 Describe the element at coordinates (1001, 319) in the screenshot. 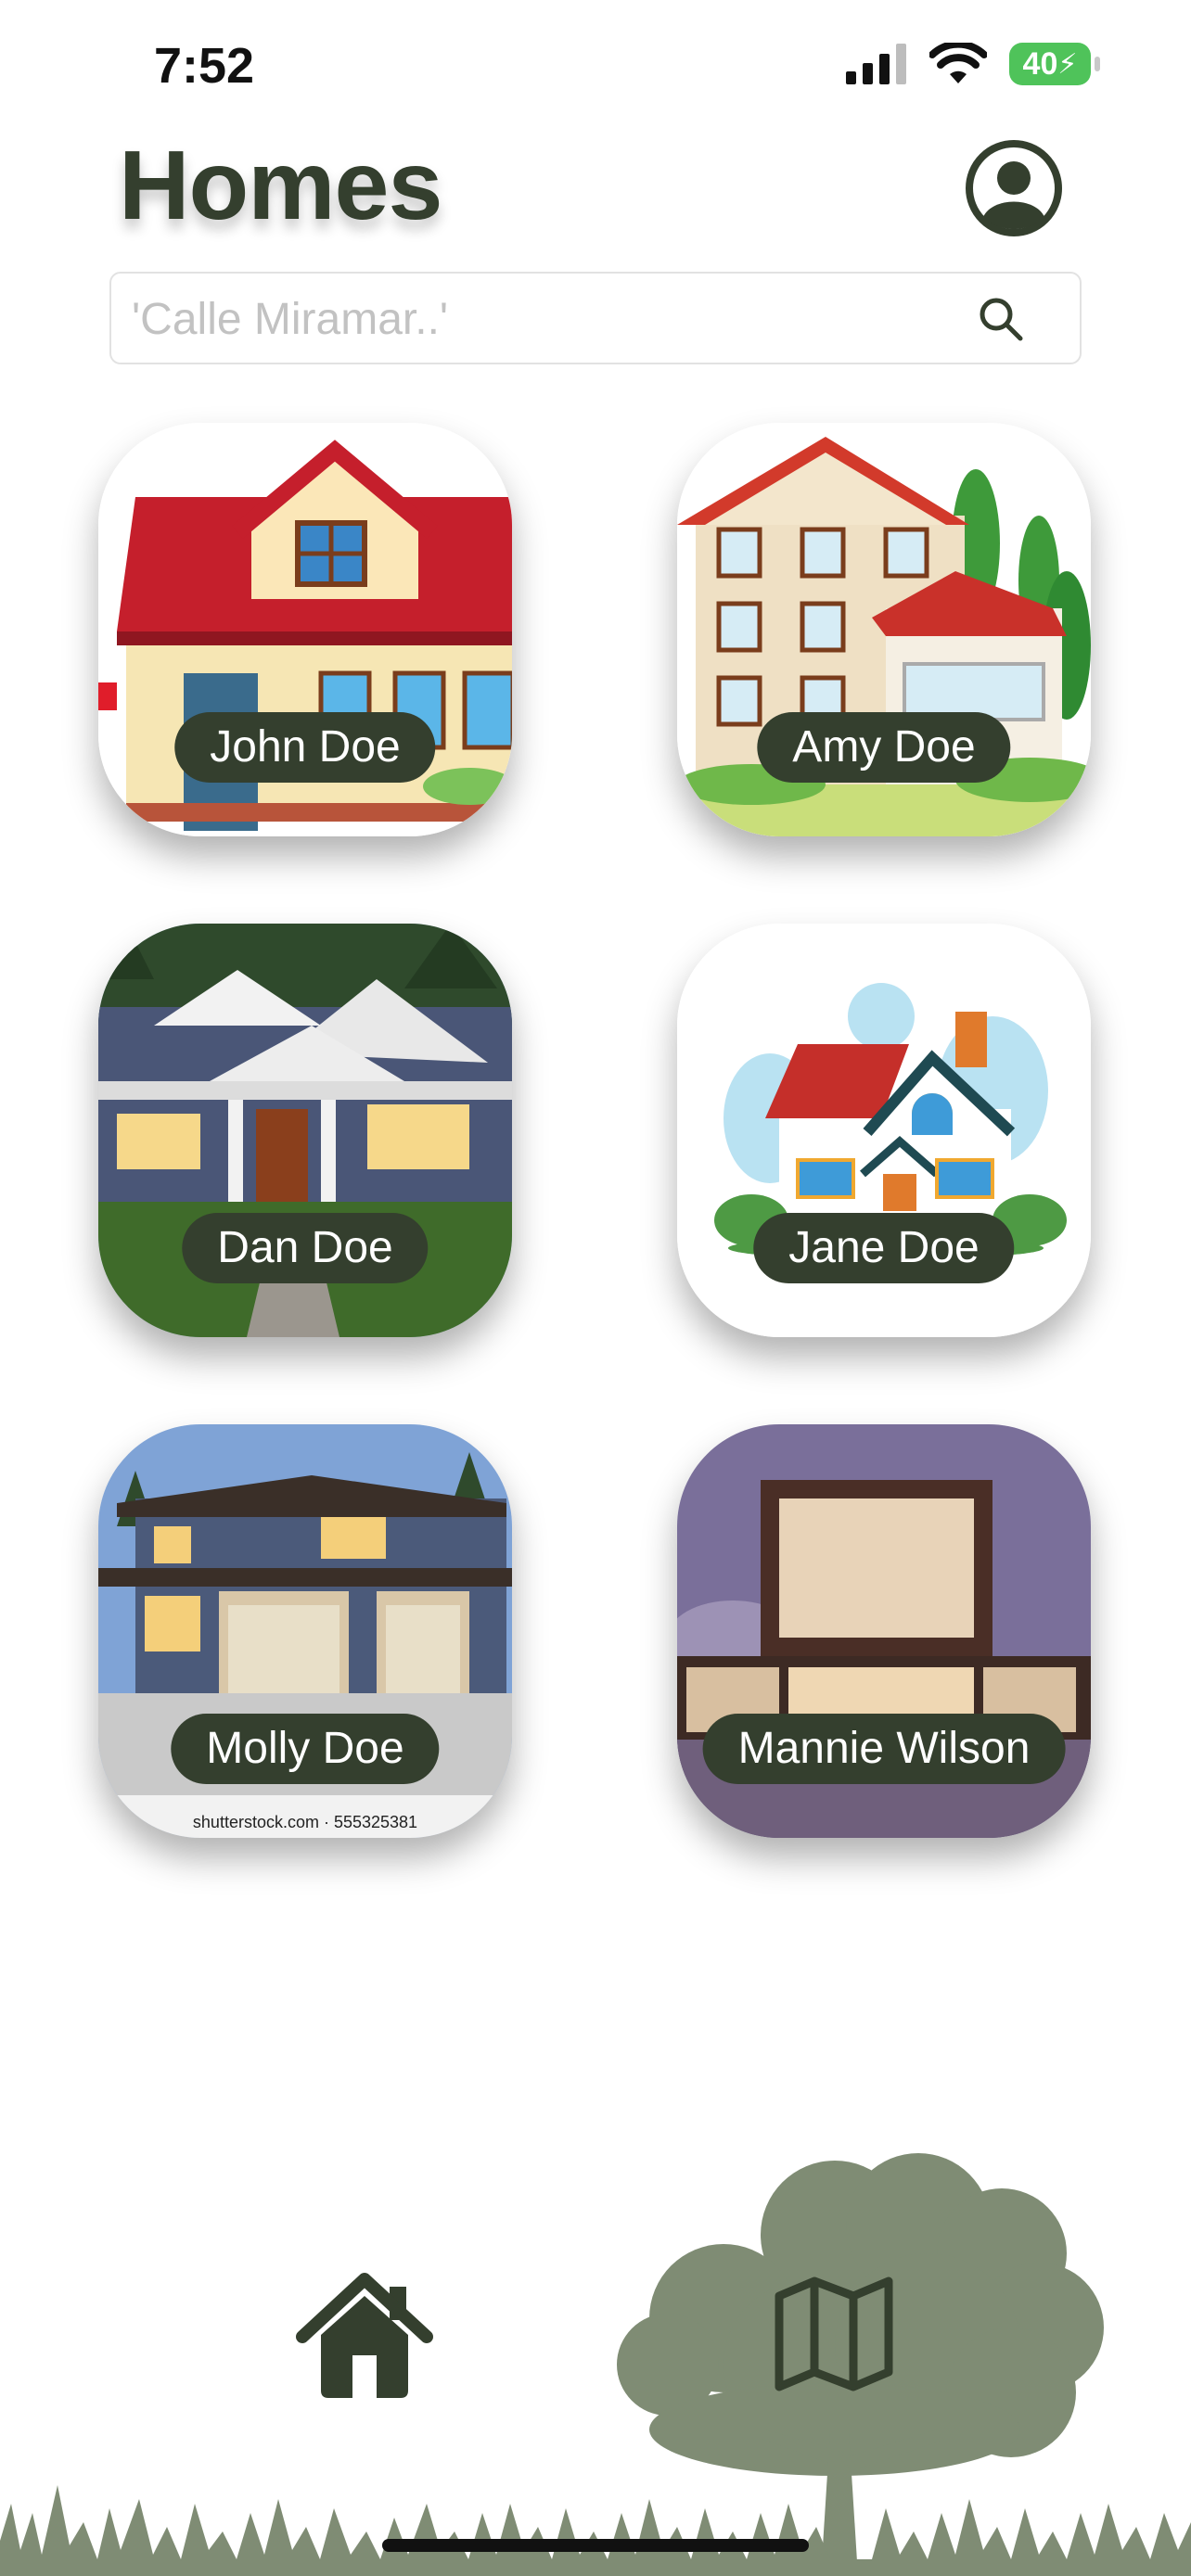

I see `search-icon` at that location.